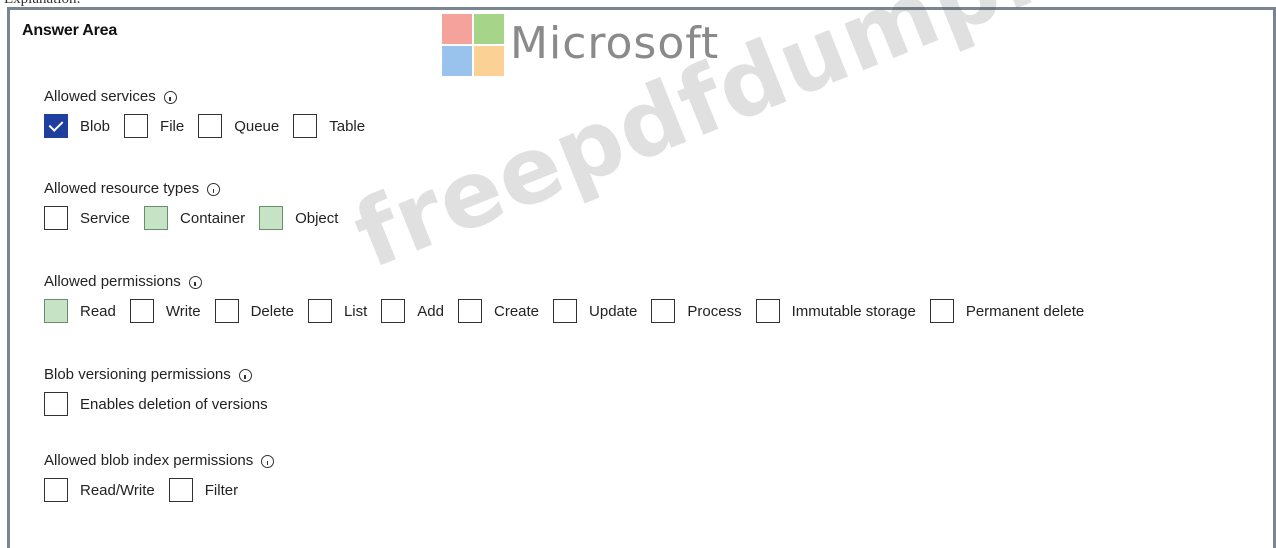 The height and width of the screenshot is (548, 1276). I want to click on group-label: Allowed services, so click(100, 96).